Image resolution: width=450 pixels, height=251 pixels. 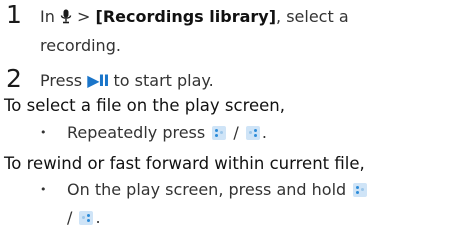 What do you see at coordinates (312, 16) in the screenshot?
I see `step-text-suffix: , select a` at bounding box center [312, 16].